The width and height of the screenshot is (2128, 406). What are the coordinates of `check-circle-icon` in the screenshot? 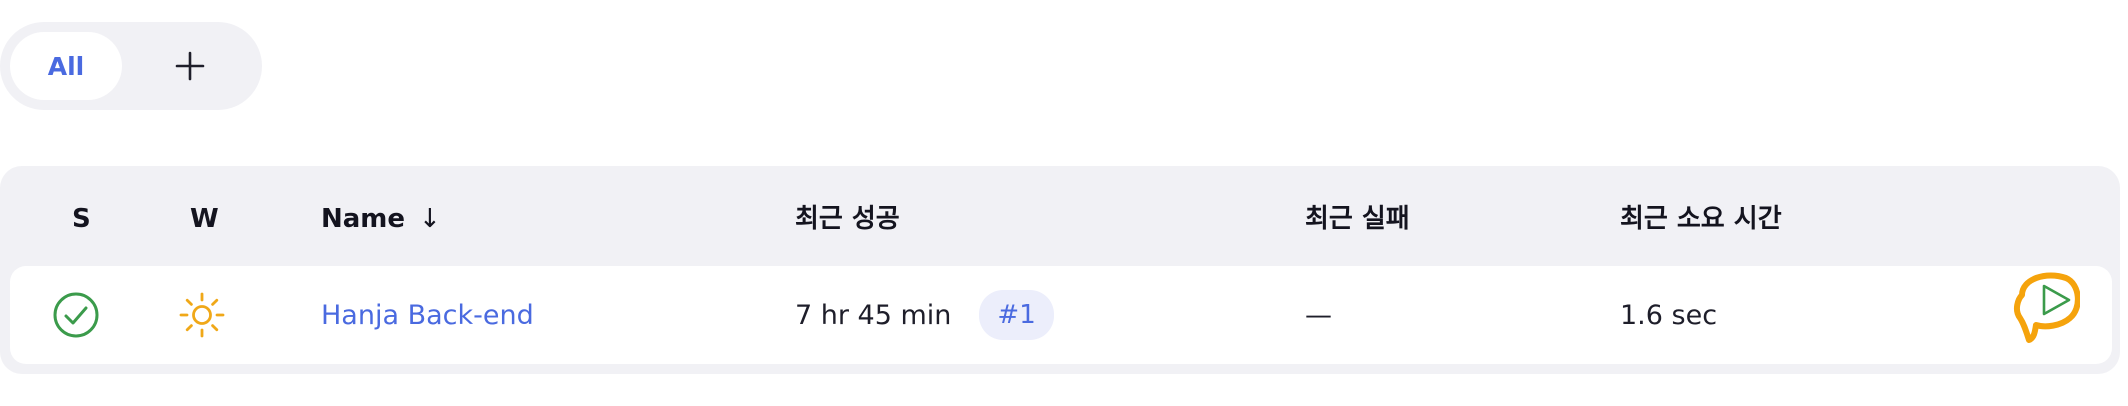 It's located at (76, 315).